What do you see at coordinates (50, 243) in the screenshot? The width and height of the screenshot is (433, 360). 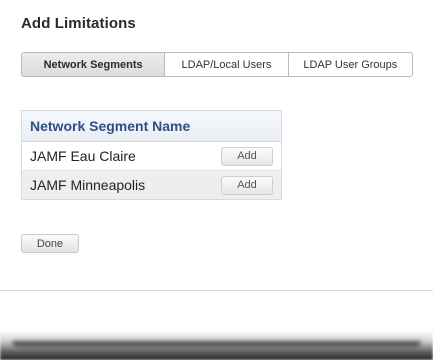 I see `done-button: Done` at bounding box center [50, 243].